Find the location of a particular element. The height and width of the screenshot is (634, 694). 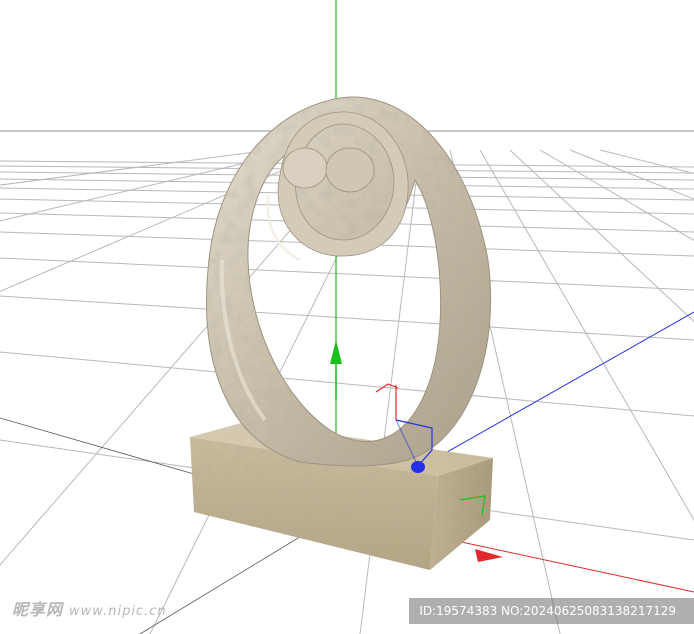

id-badge: ID:19574383 NO:20240625083138217129 is located at coordinates (551, 611).